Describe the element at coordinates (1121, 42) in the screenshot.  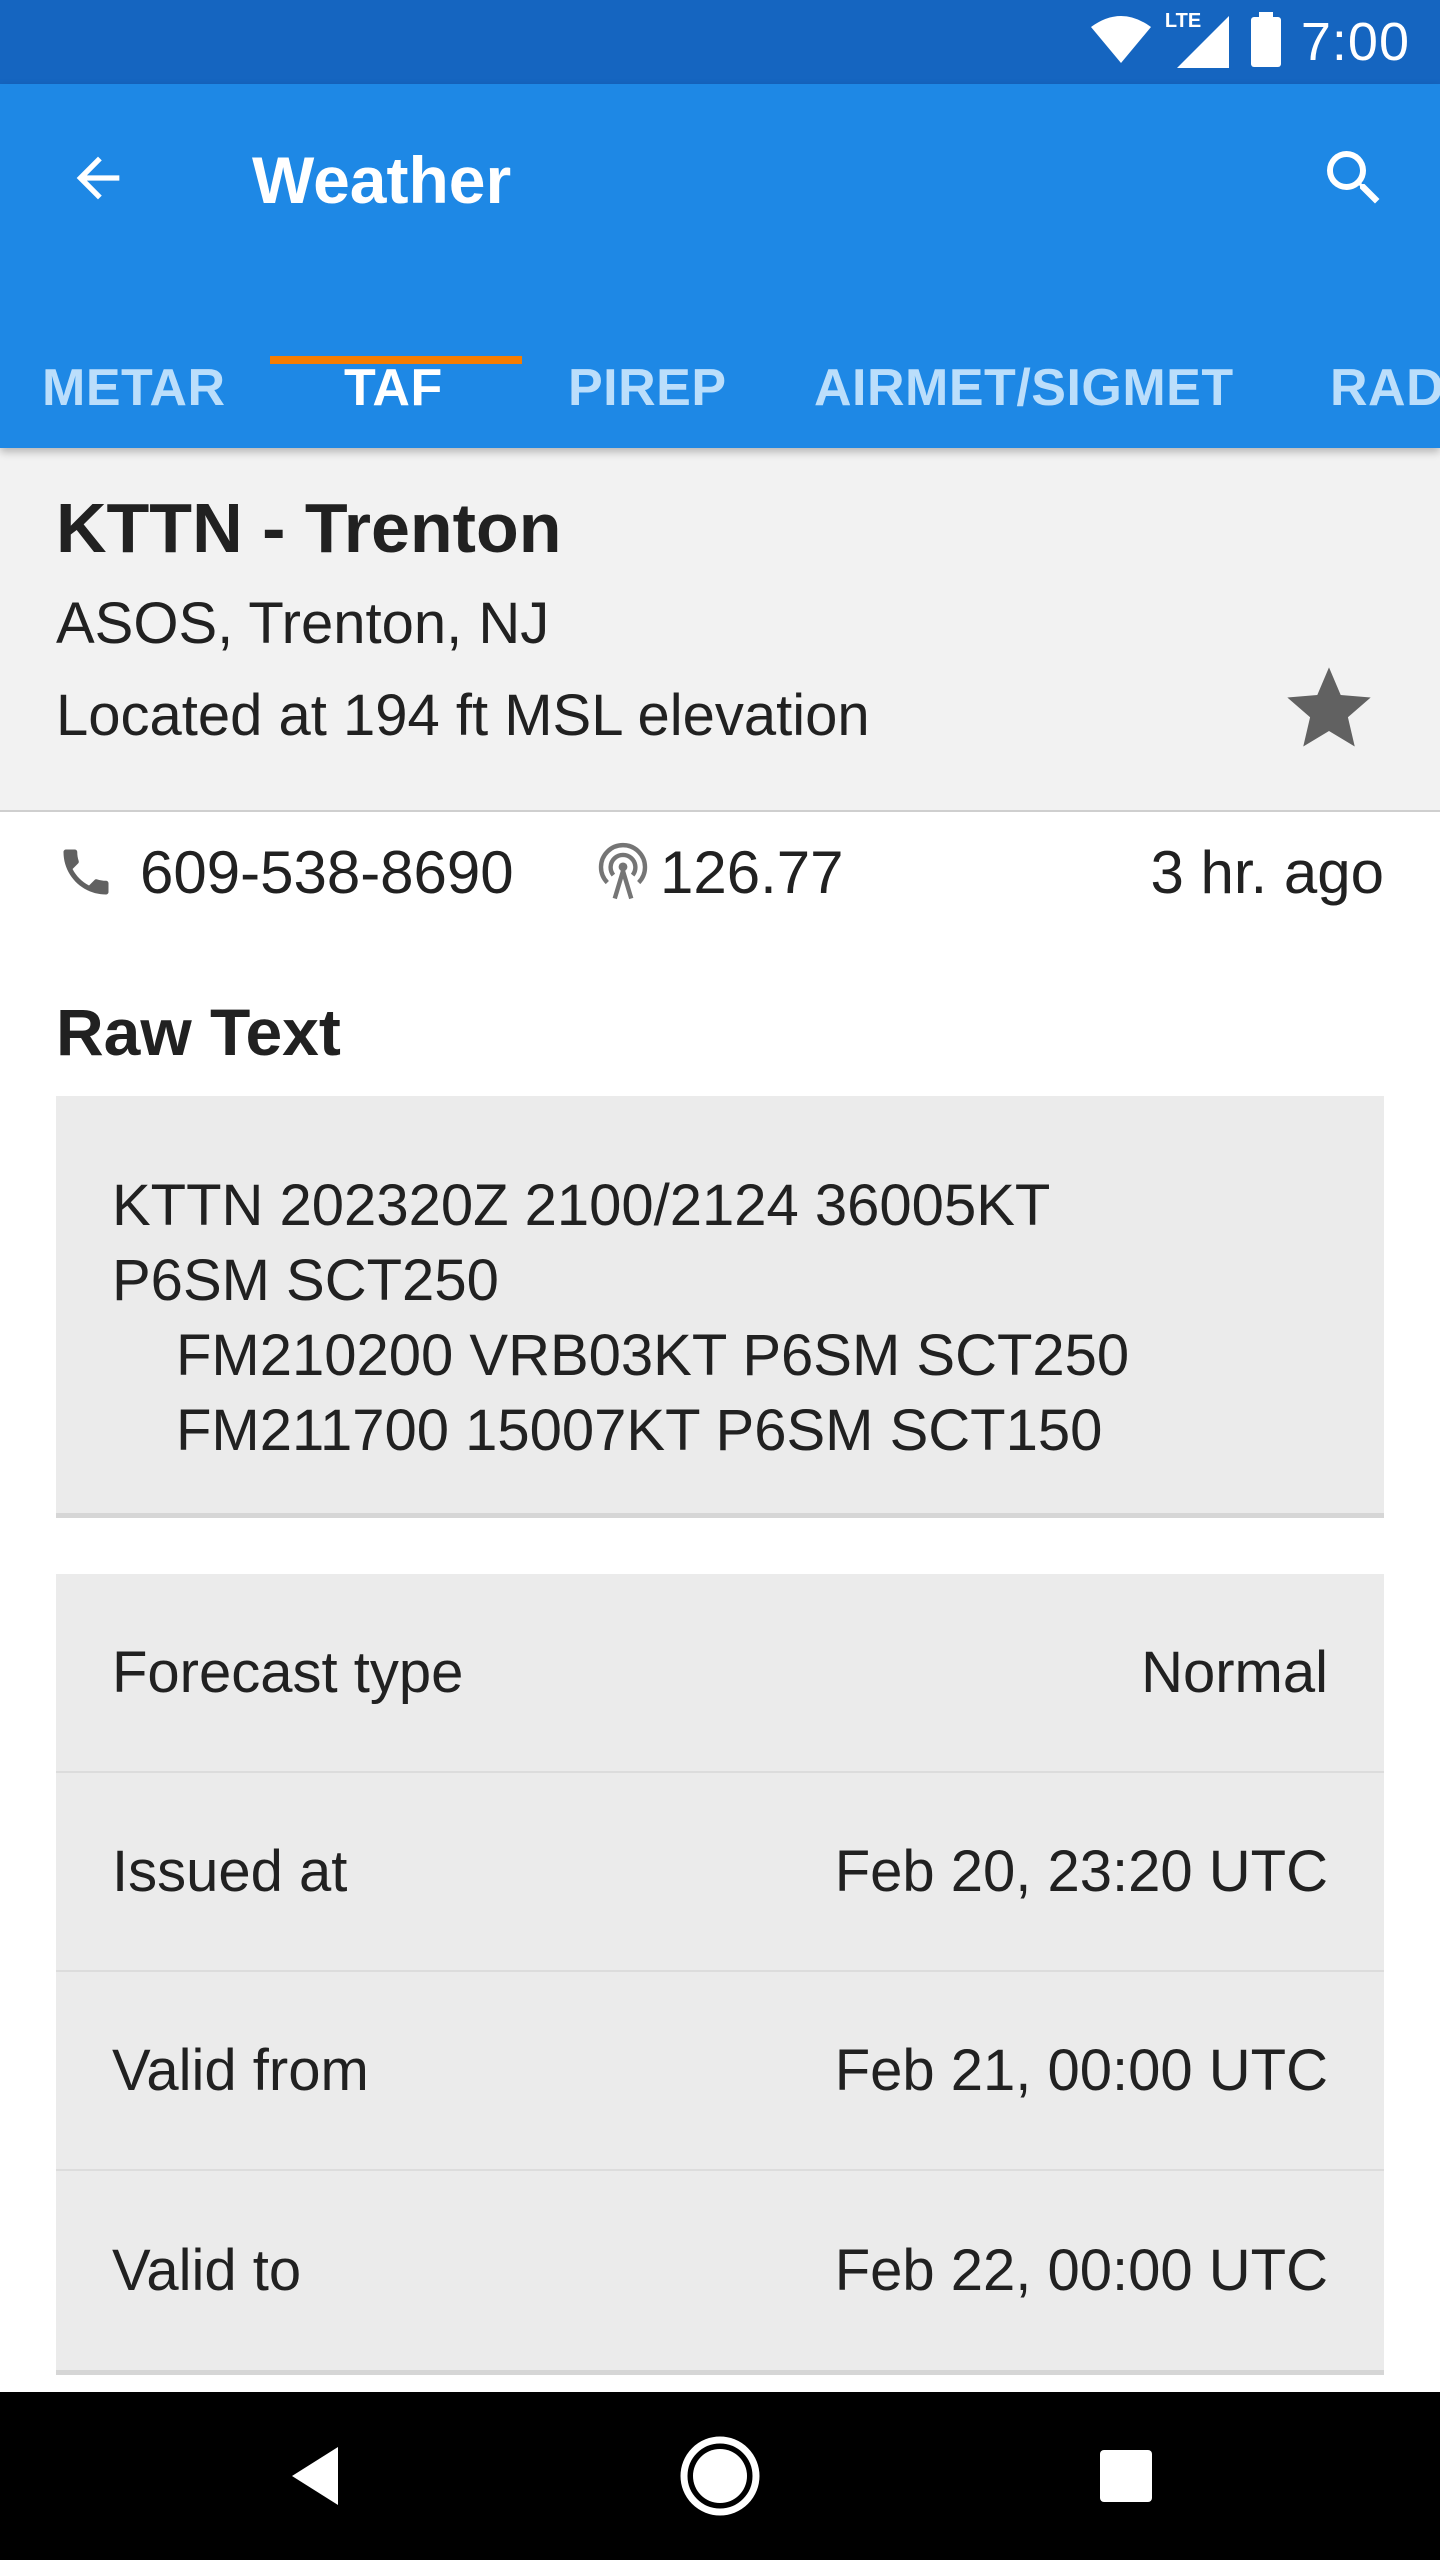
I see `wifi-icon` at that location.